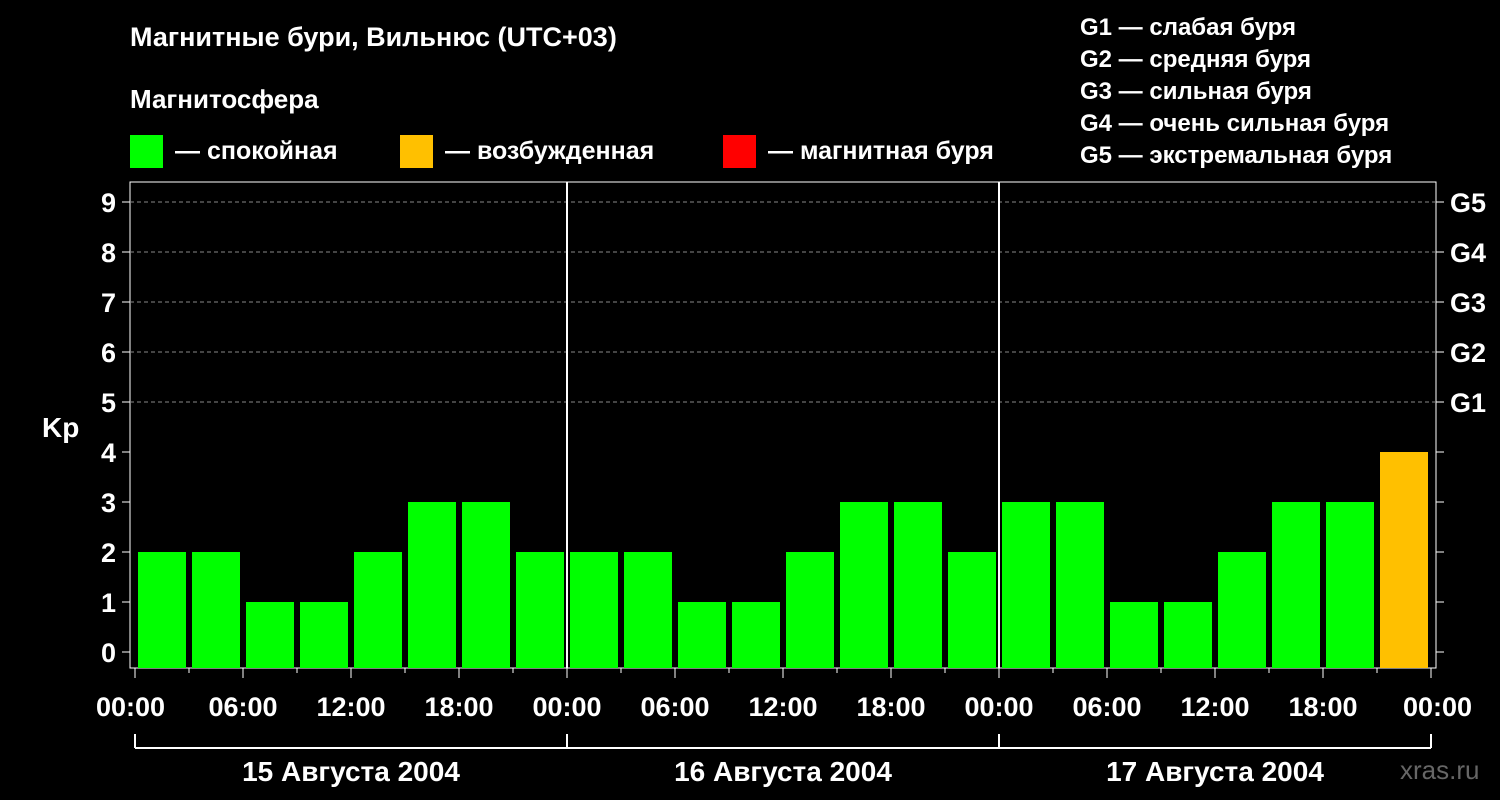  Describe the element at coordinates (108, 503) in the screenshot. I see `y-tick-label: 3` at that location.